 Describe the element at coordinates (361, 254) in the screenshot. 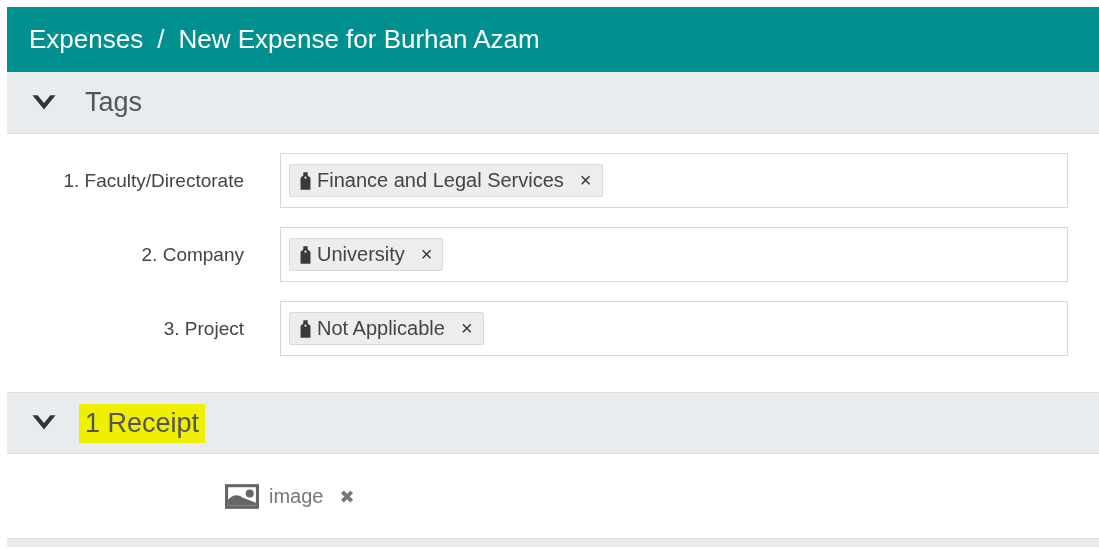

I see `tag-label: University` at that location.